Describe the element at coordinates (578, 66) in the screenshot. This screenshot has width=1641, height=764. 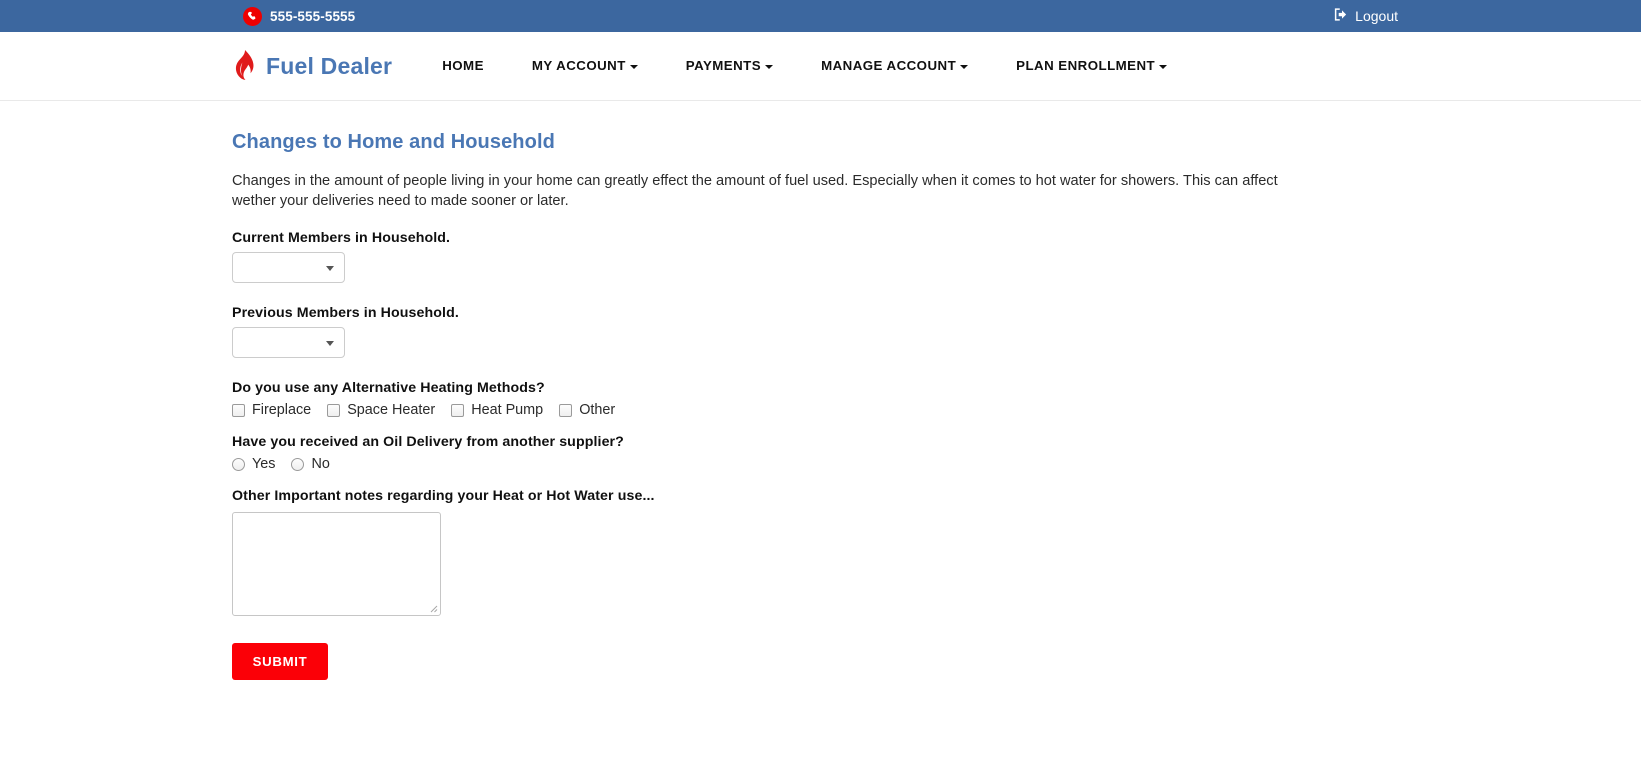
I see `nav-item-label: My Account` at that location.